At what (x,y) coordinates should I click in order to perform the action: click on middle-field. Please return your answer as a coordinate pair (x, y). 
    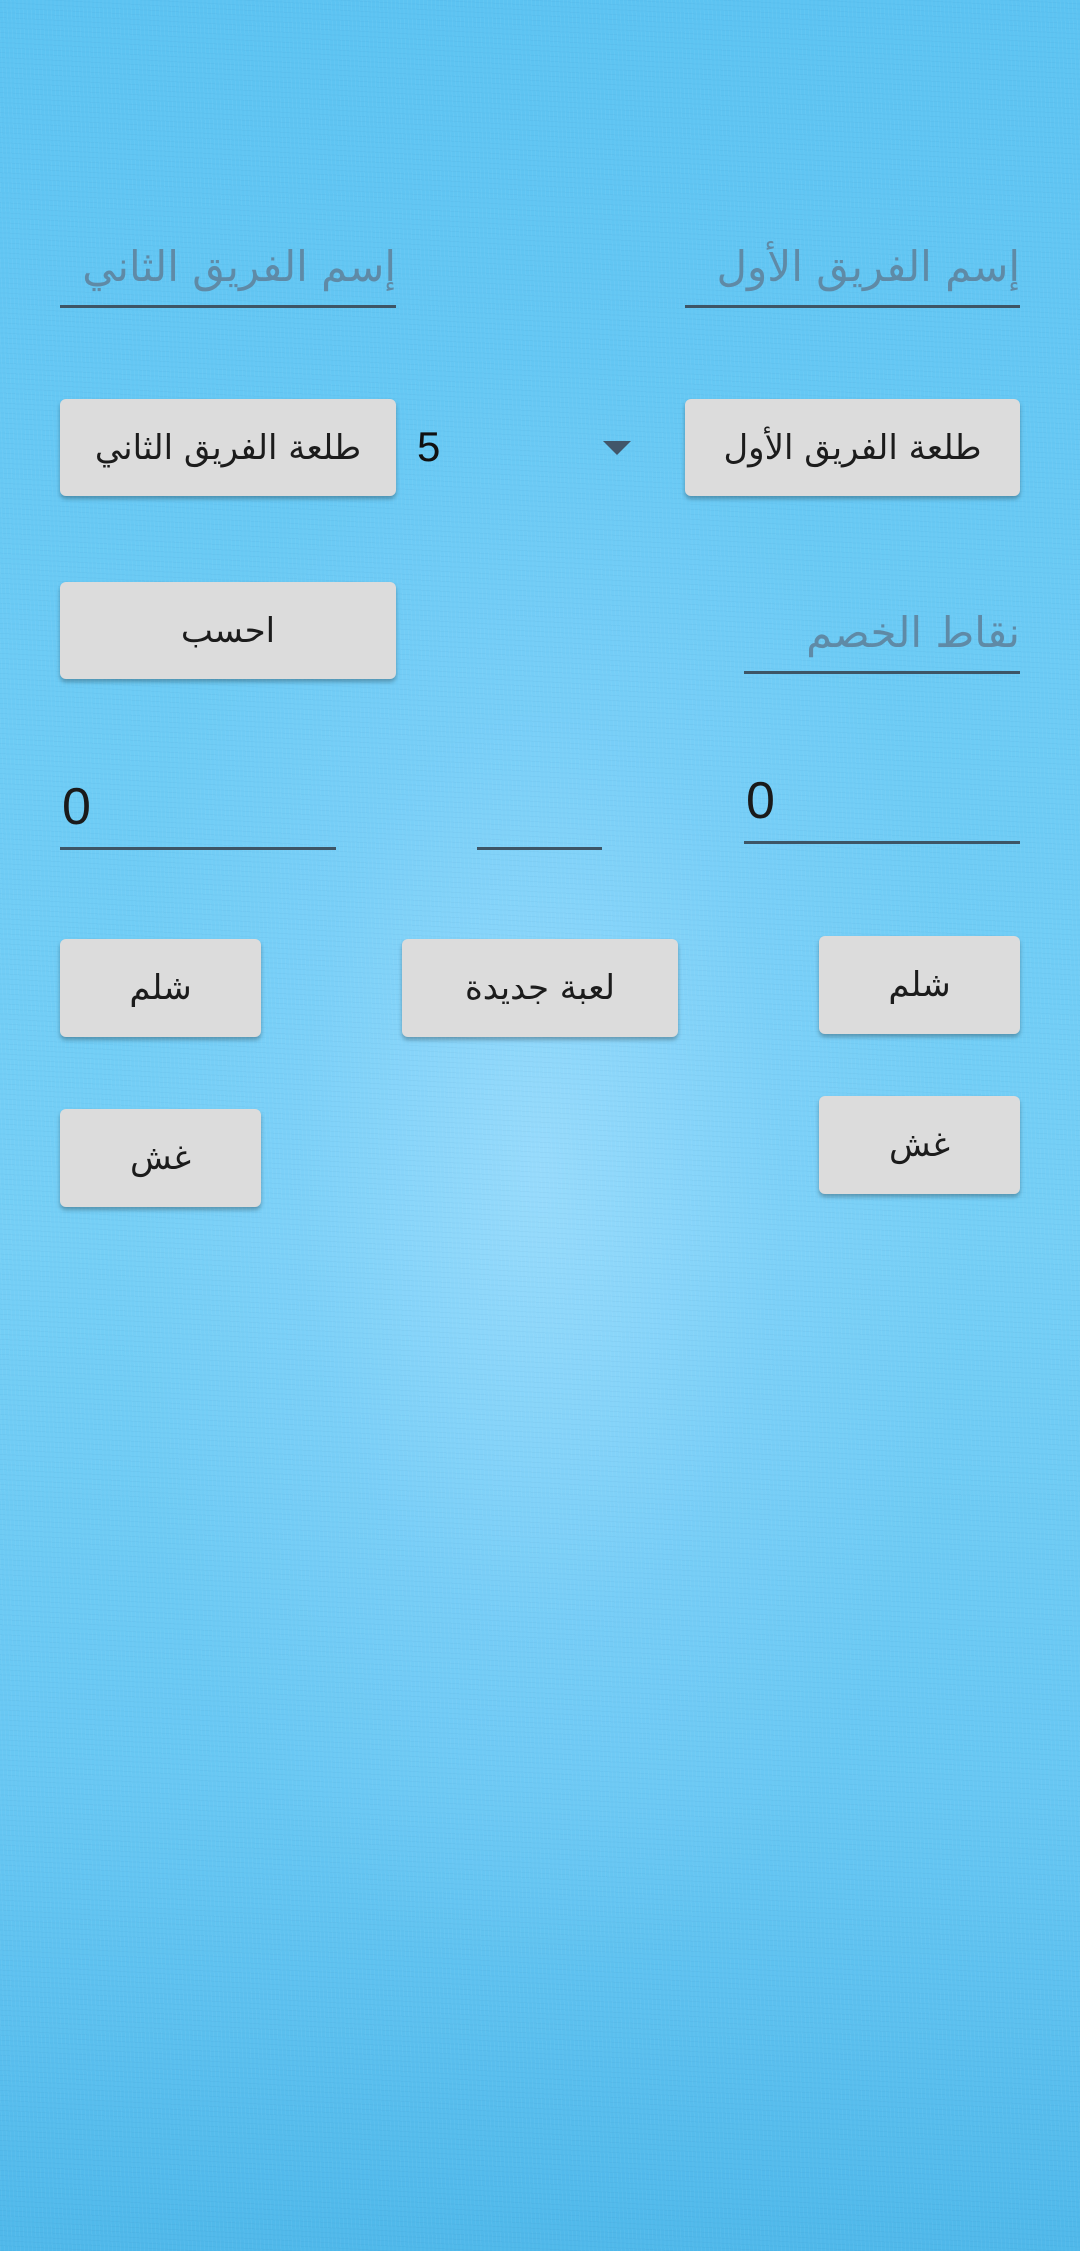
    Looking at the image, I should click on (539, 810).